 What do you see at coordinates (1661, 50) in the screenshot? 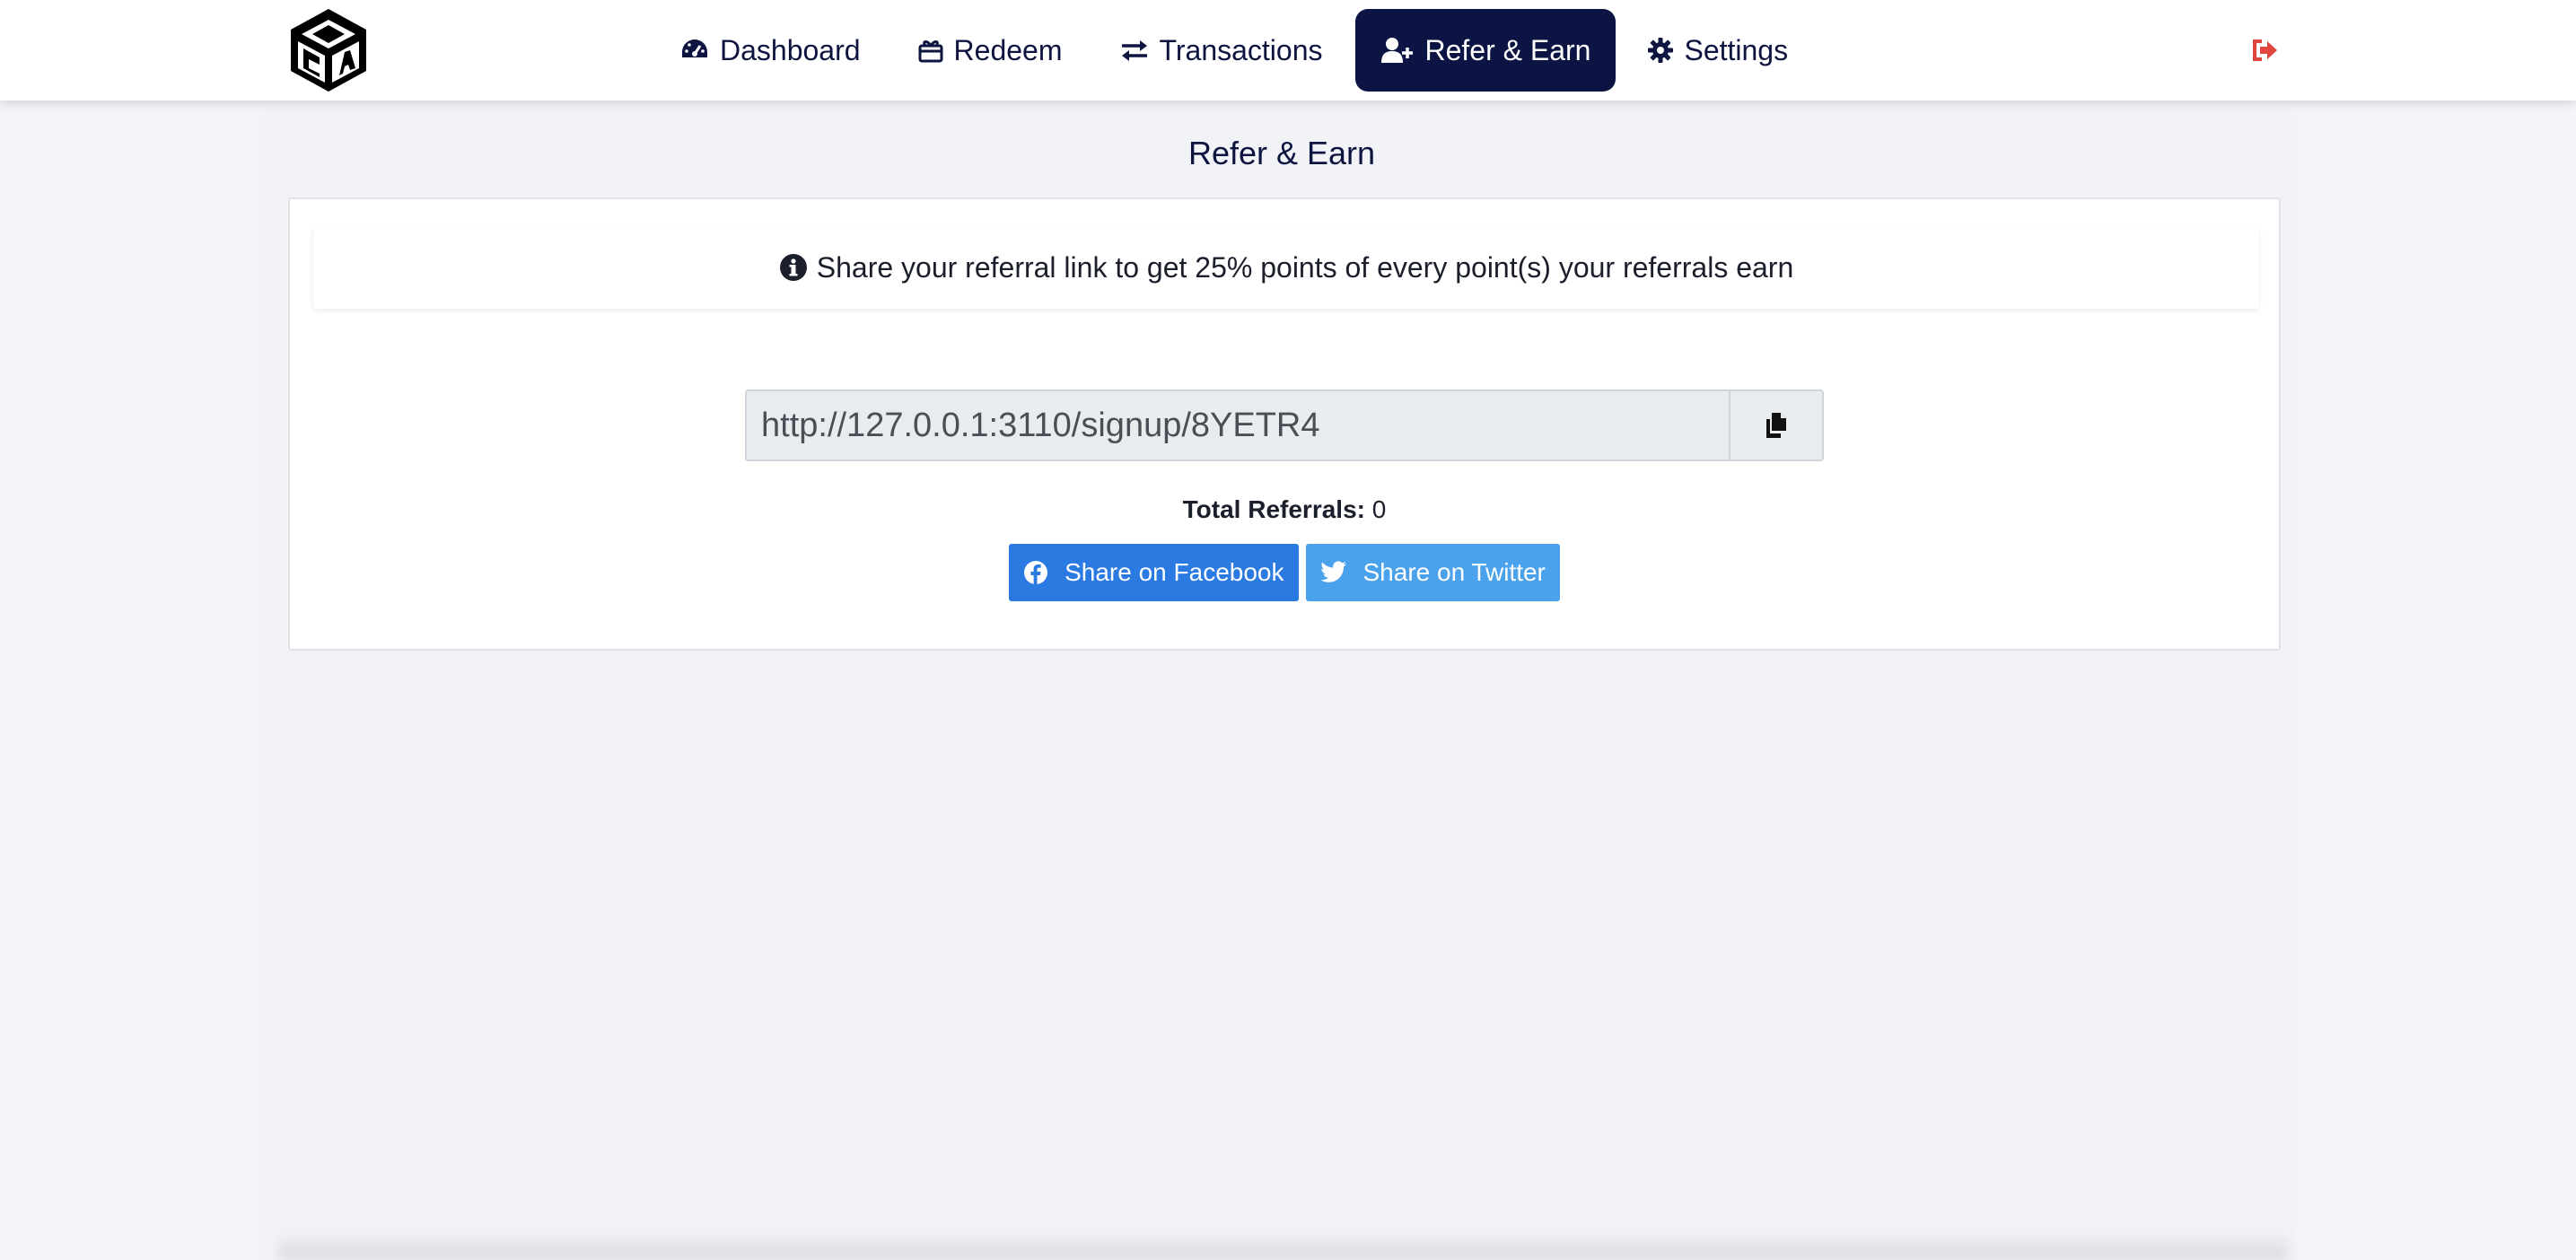
I see `gear-icon` at bounding box center [1661, 50].